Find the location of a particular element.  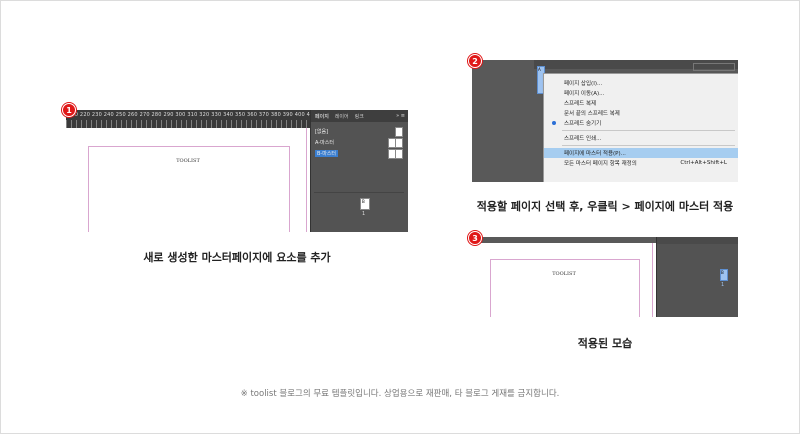

menu-item-hide-spread: 스프레드 숨기기 is located at coordinates (641, 123).